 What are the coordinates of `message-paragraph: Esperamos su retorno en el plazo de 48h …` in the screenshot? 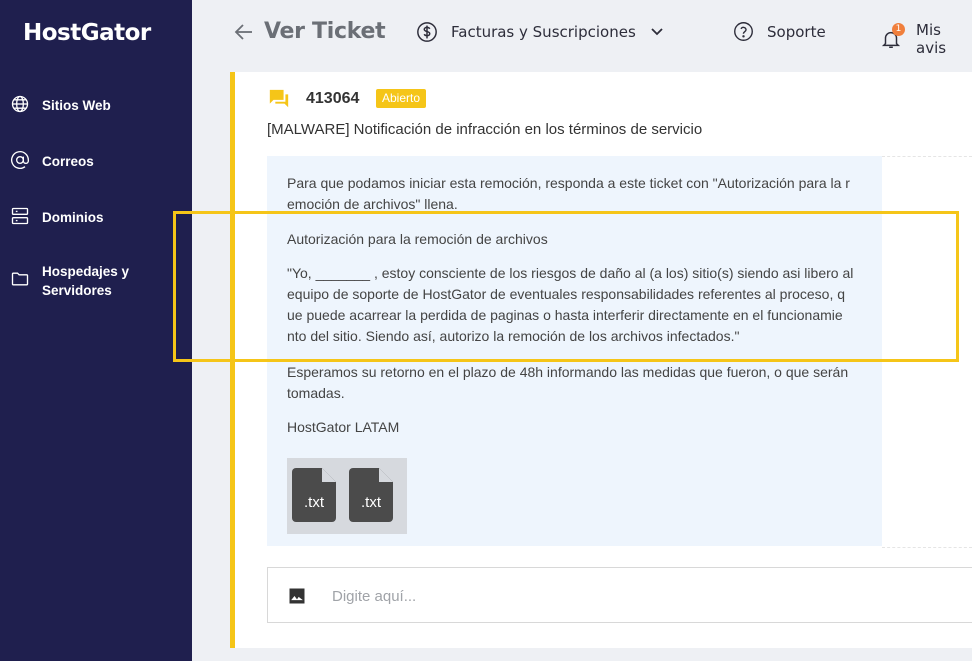 It's located at (568, 382).